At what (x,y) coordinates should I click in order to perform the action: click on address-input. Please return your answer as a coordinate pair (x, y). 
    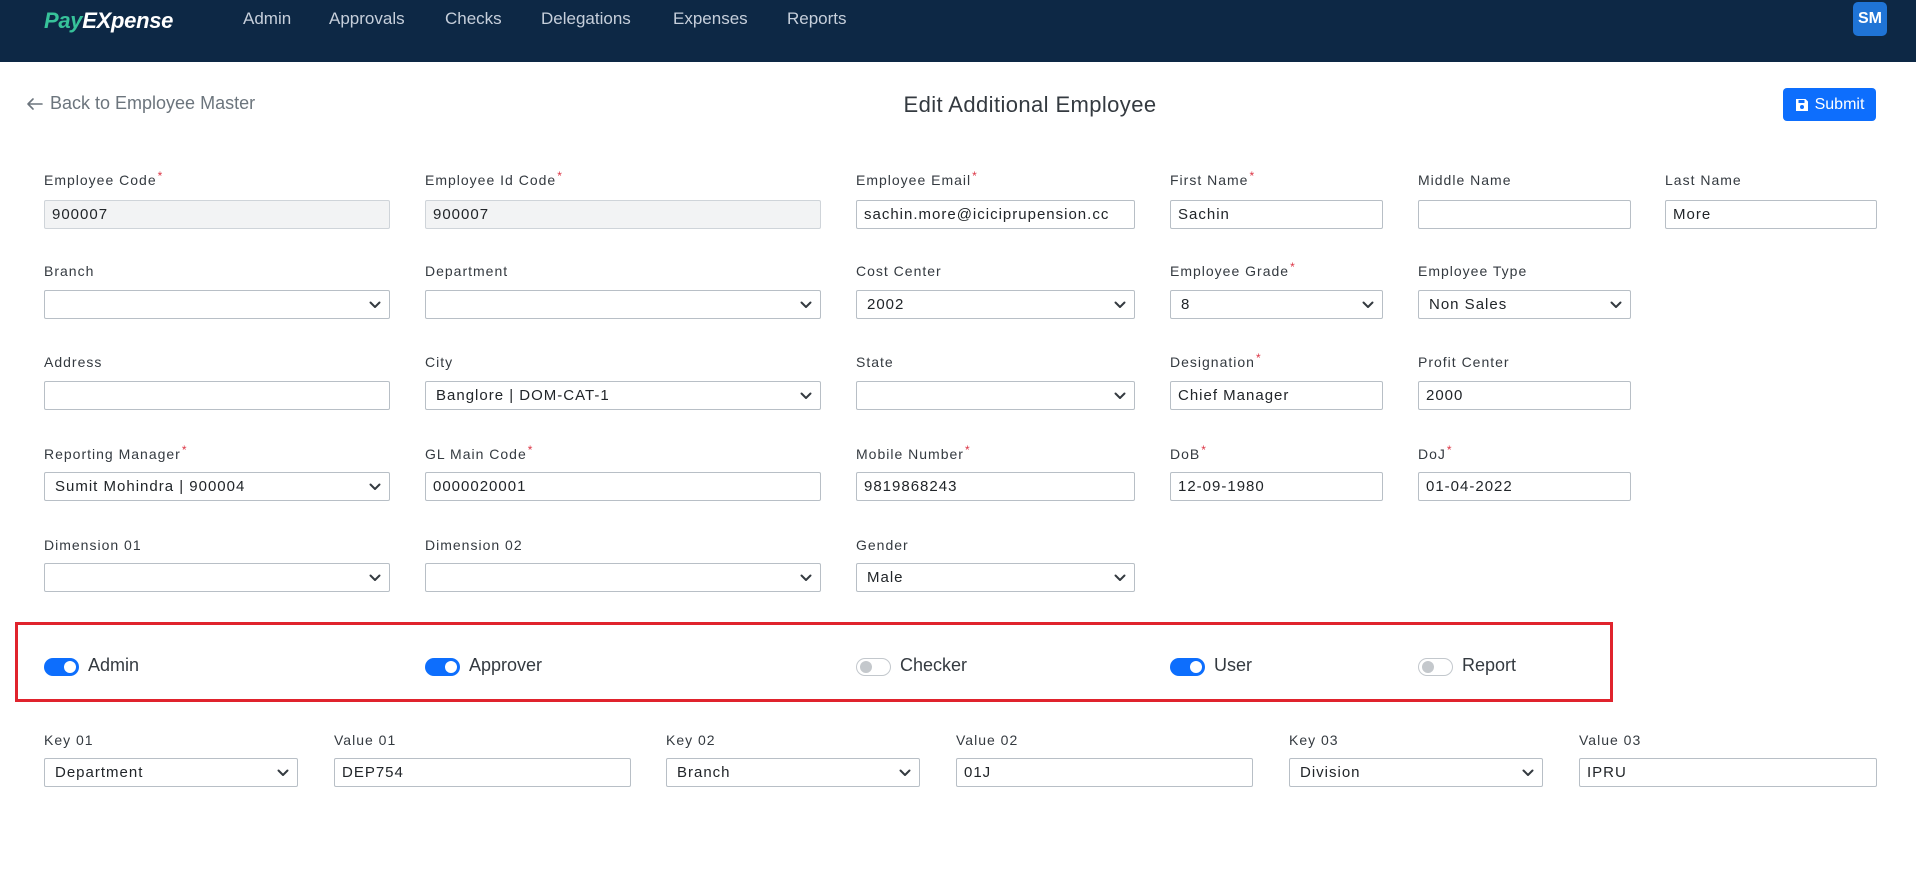
    Looking at the image, I should click on (217, 395).